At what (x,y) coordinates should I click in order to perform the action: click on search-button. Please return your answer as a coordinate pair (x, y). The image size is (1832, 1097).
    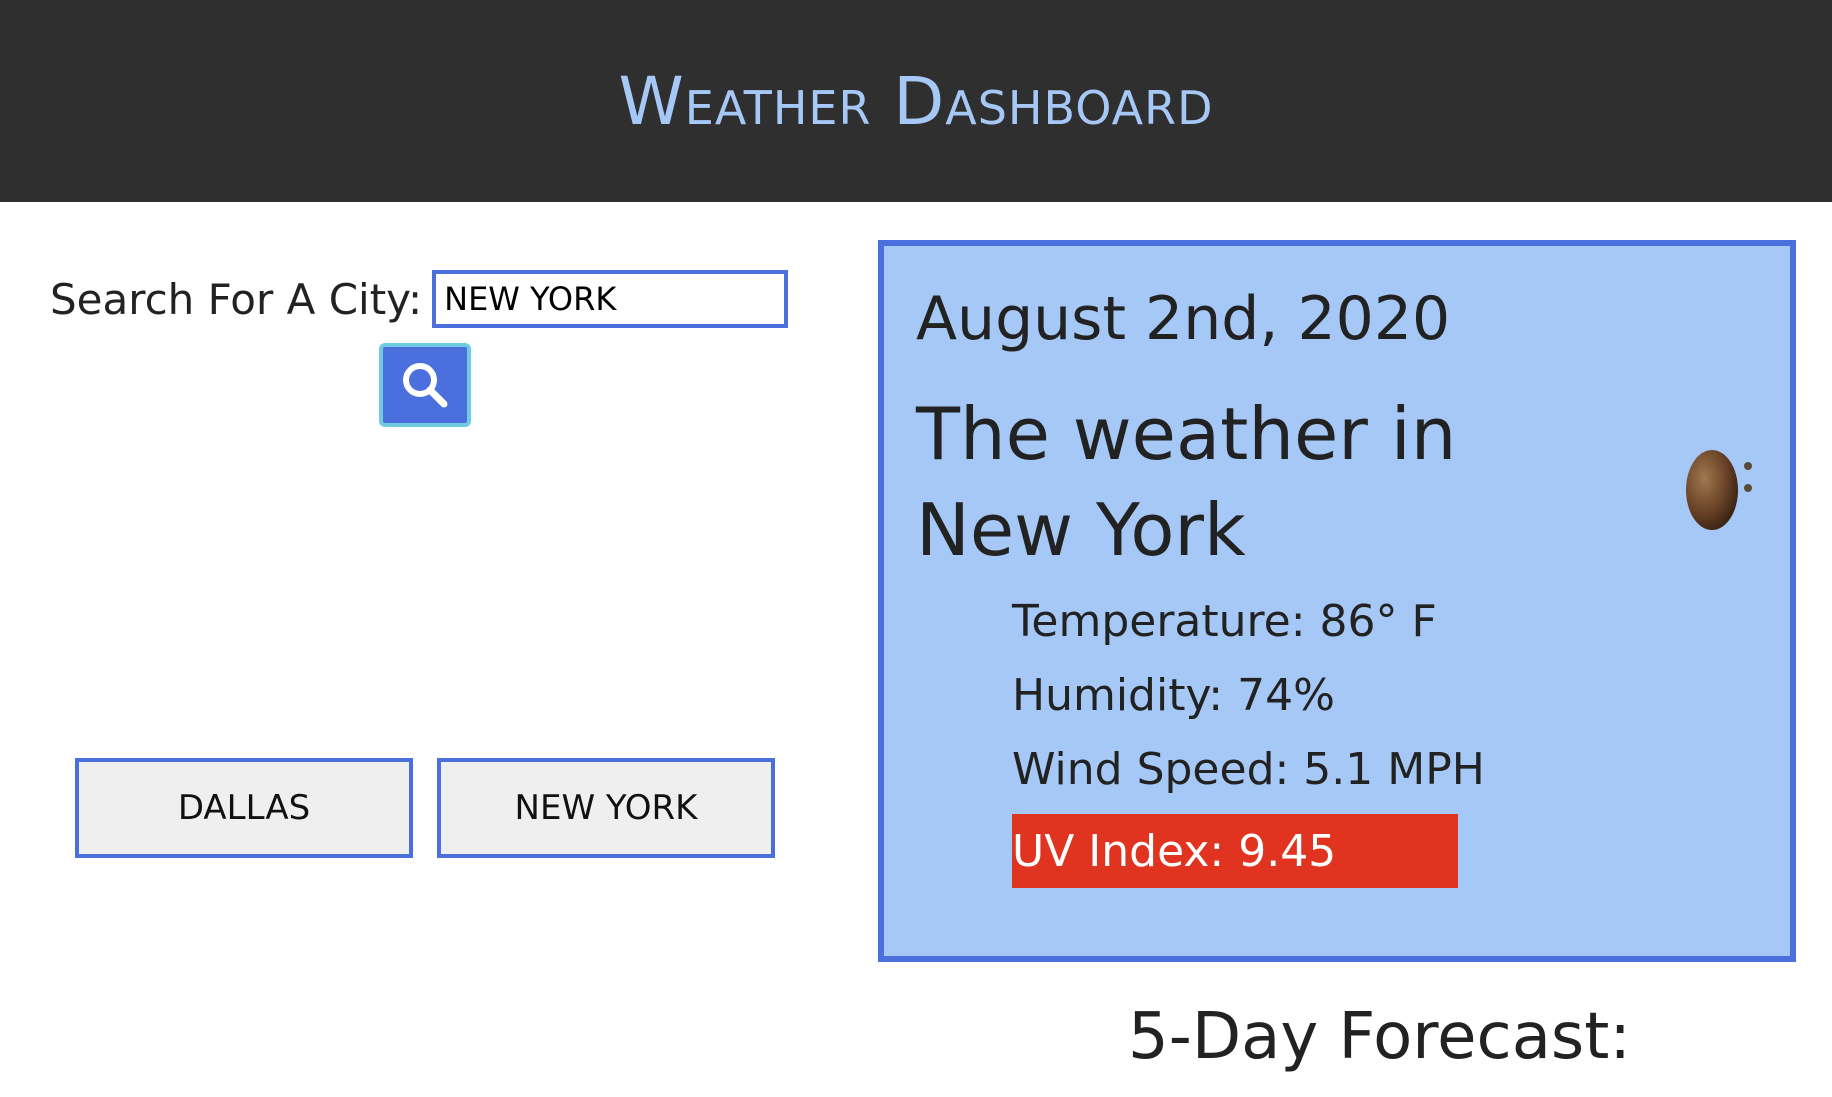
    Looking at the image, I should click on (425, 385).